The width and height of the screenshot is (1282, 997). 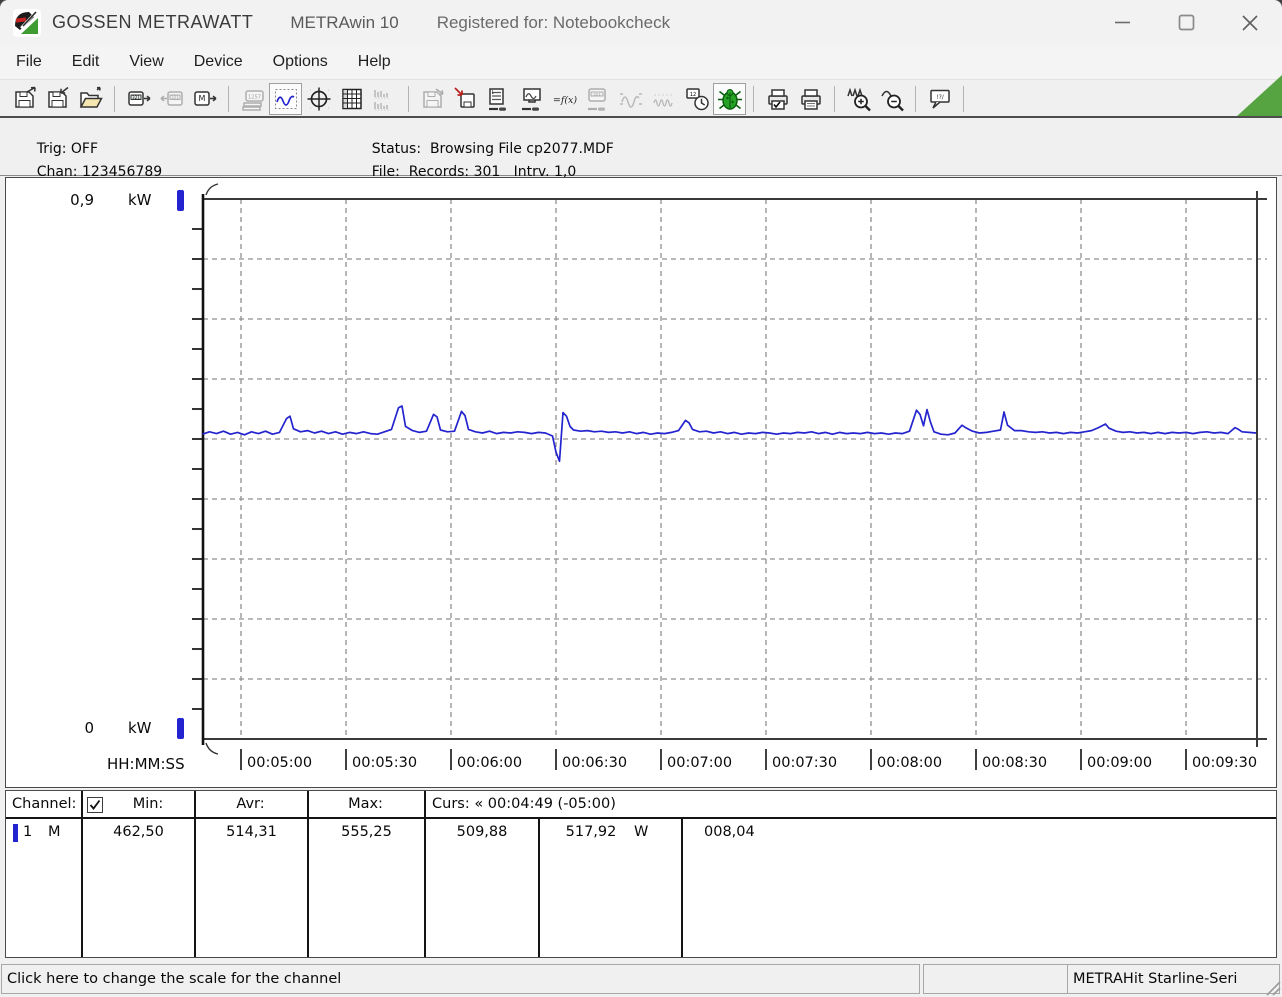 What do you see at coordinates (250, 804) in the screenshot?
I see `col-header-avr: Avr:` at bounding box center [250, 804].